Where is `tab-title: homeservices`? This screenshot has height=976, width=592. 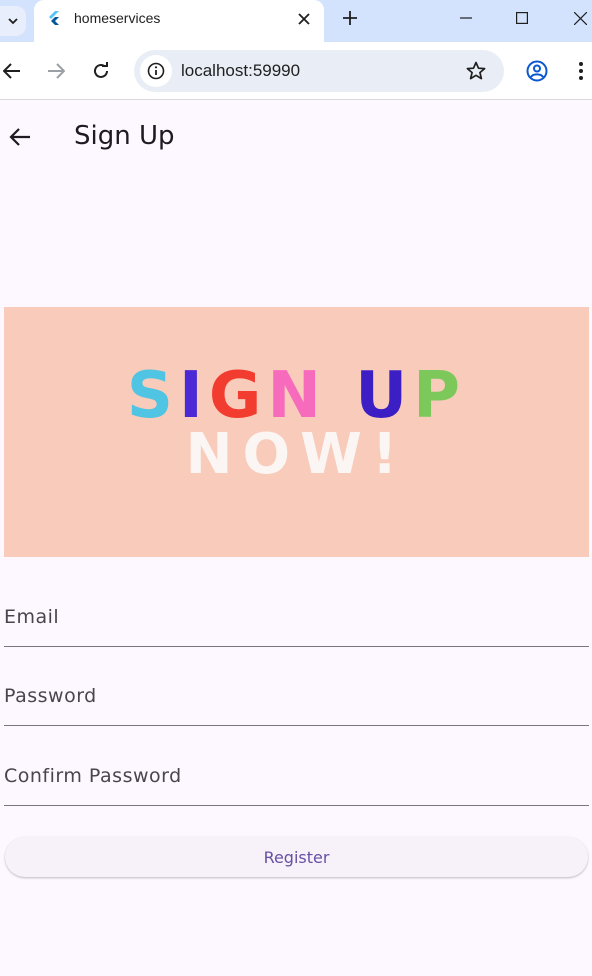 tab-title: homeservices is located at coordinates (117, 18).